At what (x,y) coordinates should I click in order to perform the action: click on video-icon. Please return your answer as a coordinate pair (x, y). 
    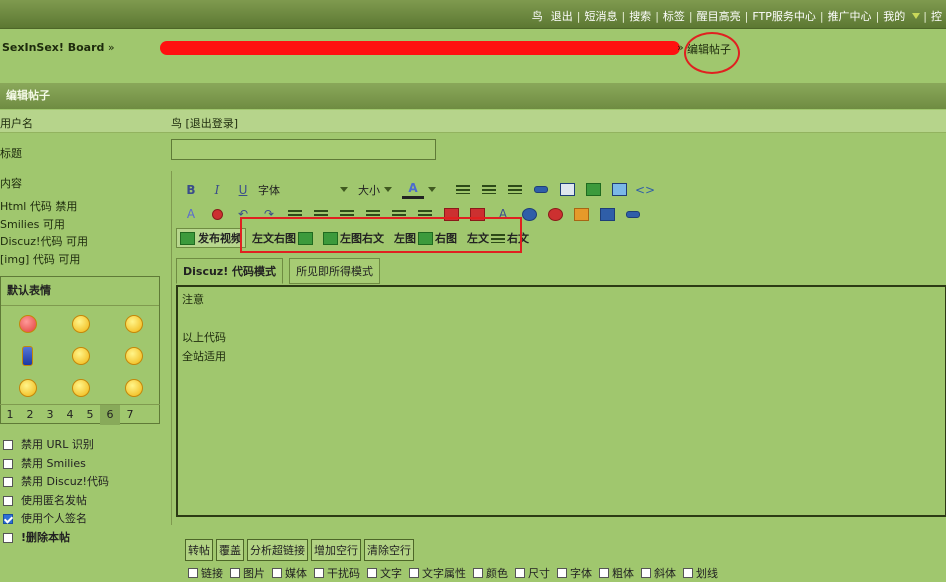
    Looking at the image, I should click on (607, 214).